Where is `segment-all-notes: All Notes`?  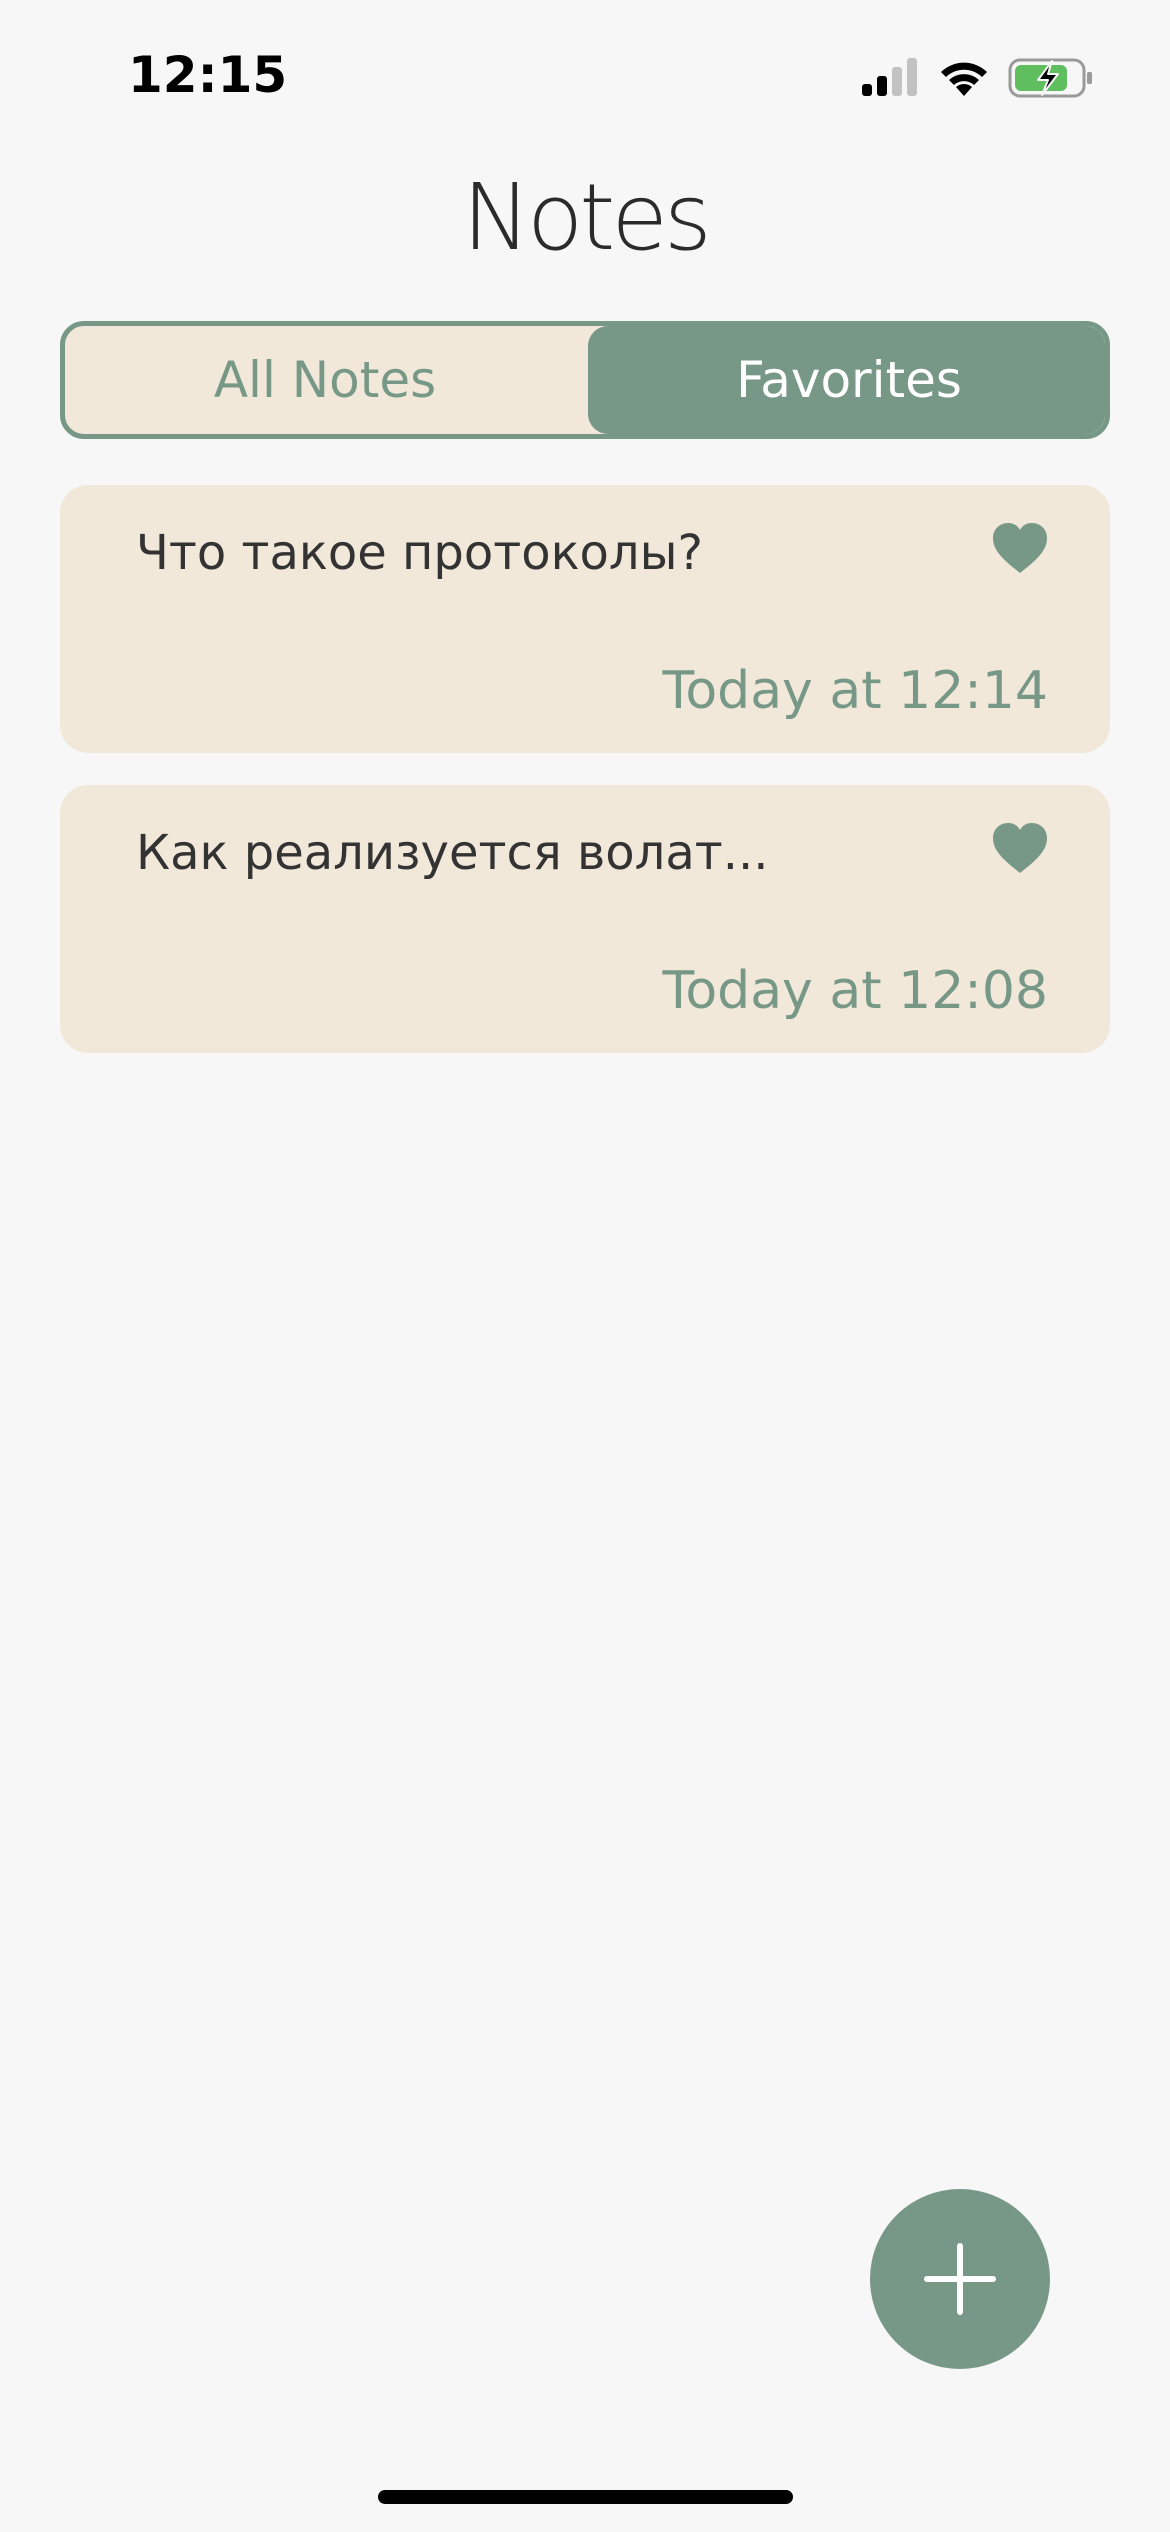
segment-all-notes: All Notes is located at coordinates (325, 380).